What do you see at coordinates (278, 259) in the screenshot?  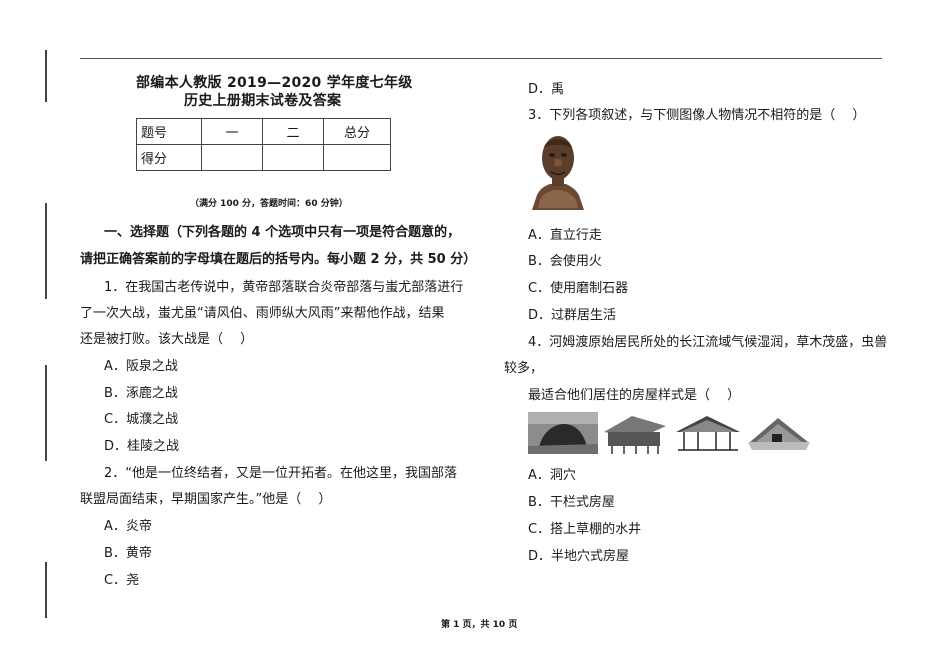 I see `section-heading-line2: 请把正确答案前的字母填在题后的括号内。每小题 2 分，共 50 分）` at bounding box center [278, 259].